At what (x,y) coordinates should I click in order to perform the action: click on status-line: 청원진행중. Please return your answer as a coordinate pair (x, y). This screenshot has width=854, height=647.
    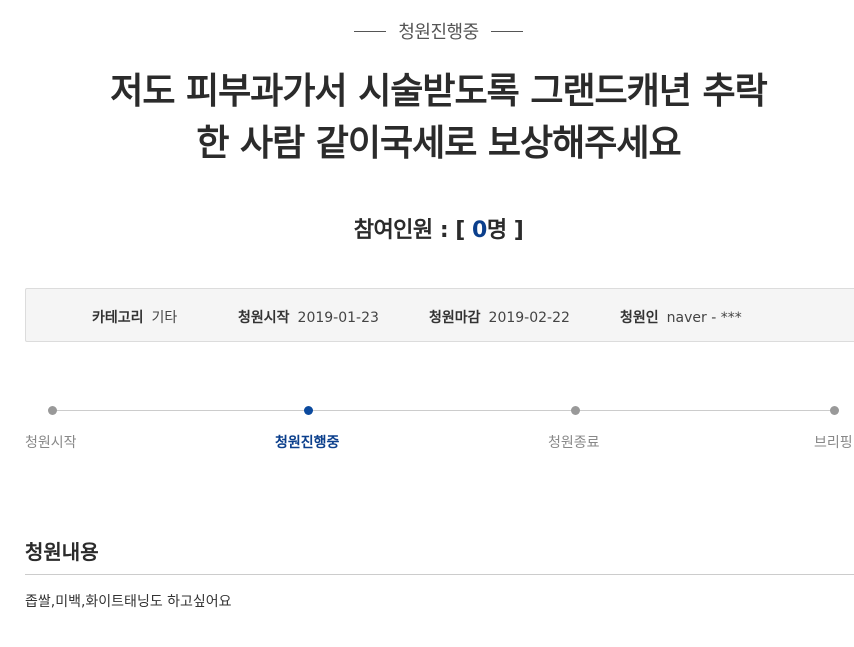
    Looking at the image, I should click on (427, 31).